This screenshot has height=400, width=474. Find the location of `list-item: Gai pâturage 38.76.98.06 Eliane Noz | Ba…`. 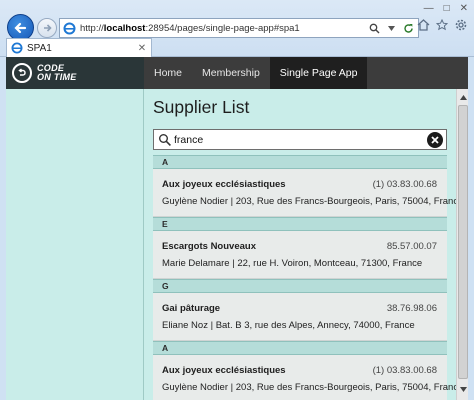

list-item: Gai pâturage 38.76.98.06 Eliane Noz | Ba… is located at coordinates (300, 317).